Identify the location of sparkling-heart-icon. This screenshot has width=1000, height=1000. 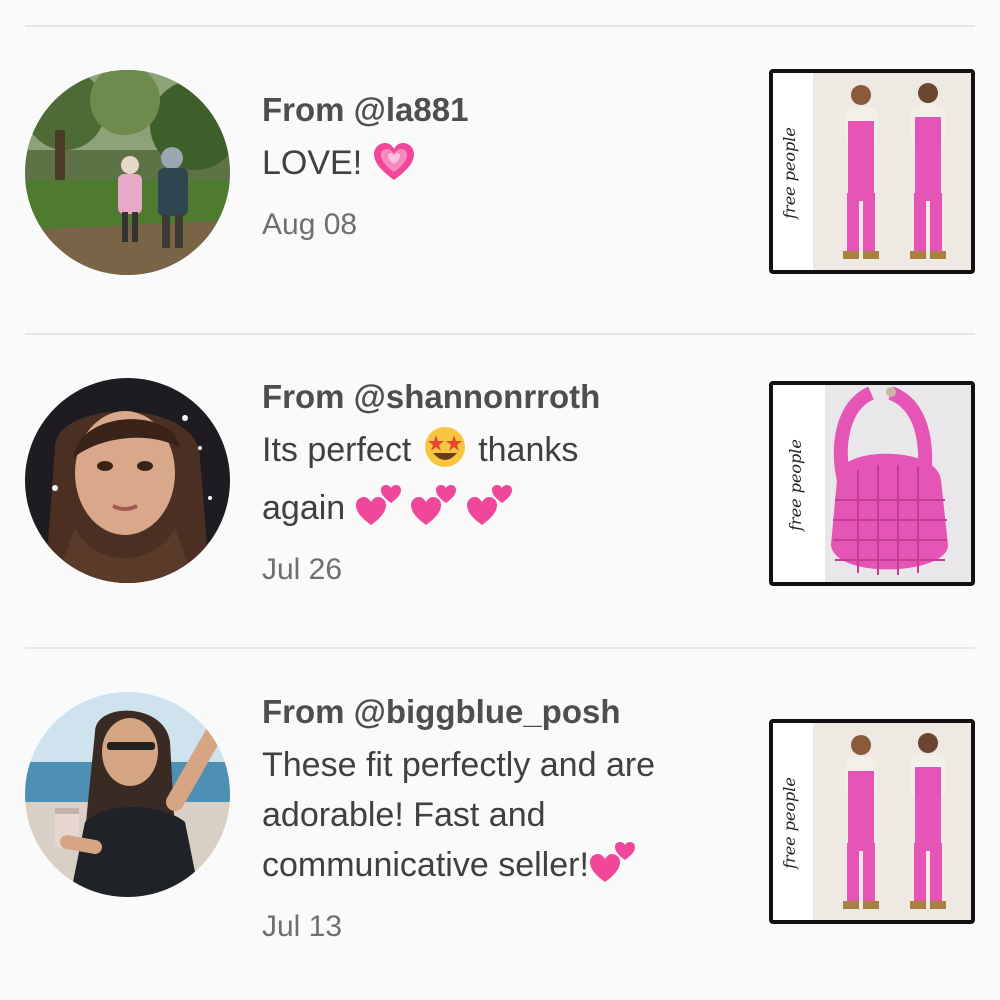
(394, 169).